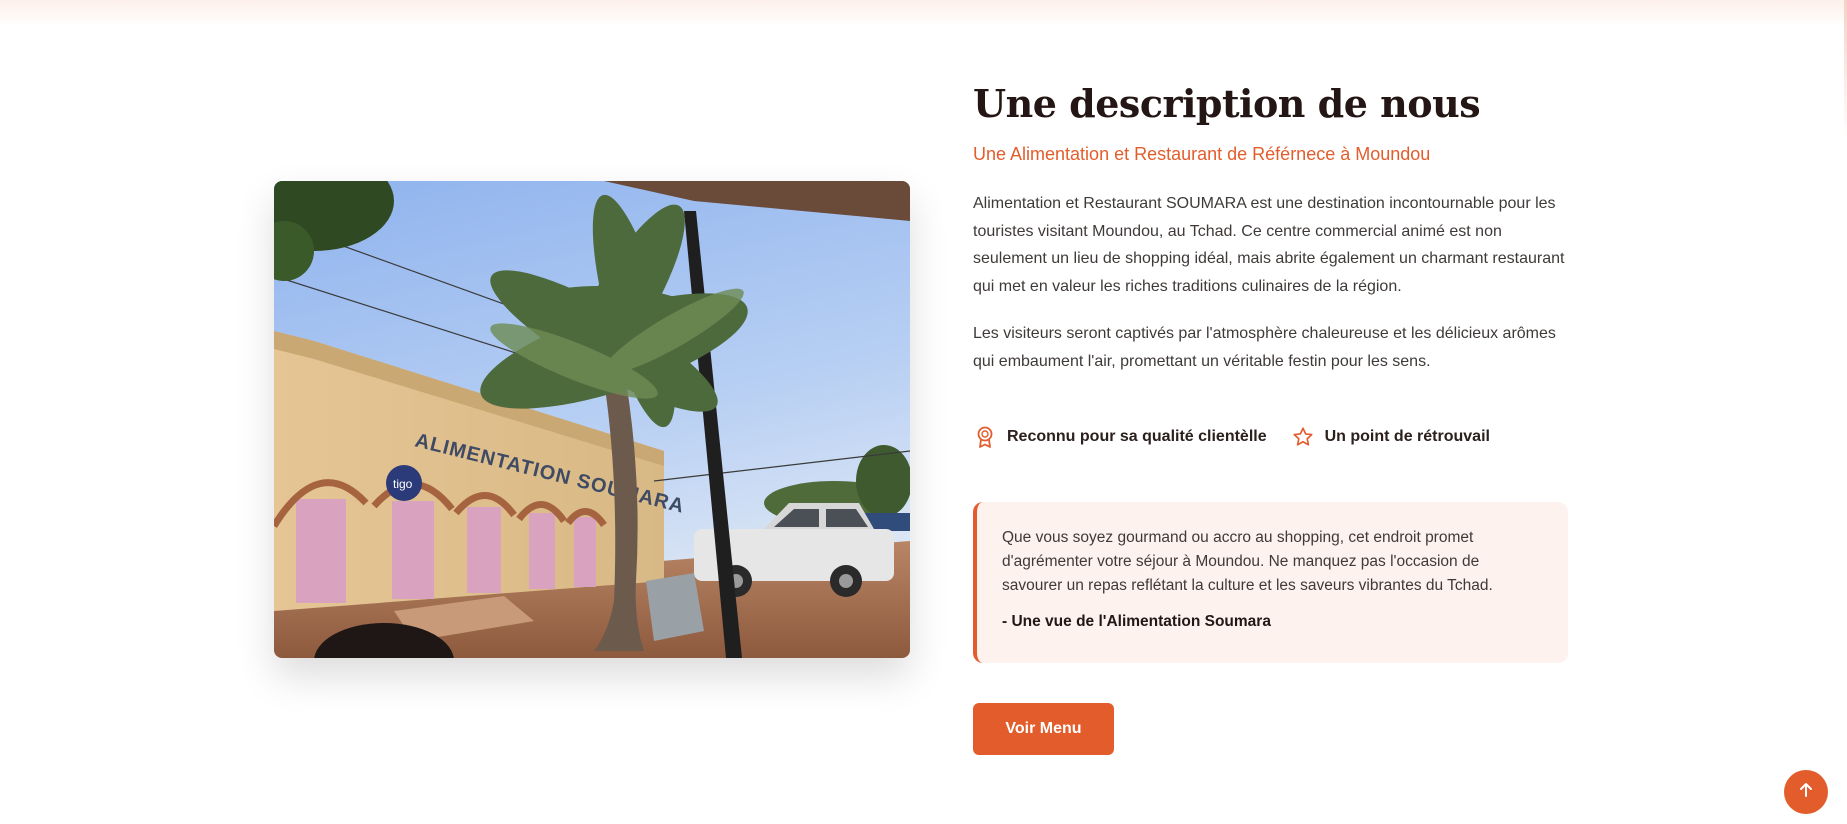 The height and width of the screenshot is (824, 1847). What do you see at coordinates (923, 13) in the screenshot?
I see `header-shadow` at bounding box center [923, 13].